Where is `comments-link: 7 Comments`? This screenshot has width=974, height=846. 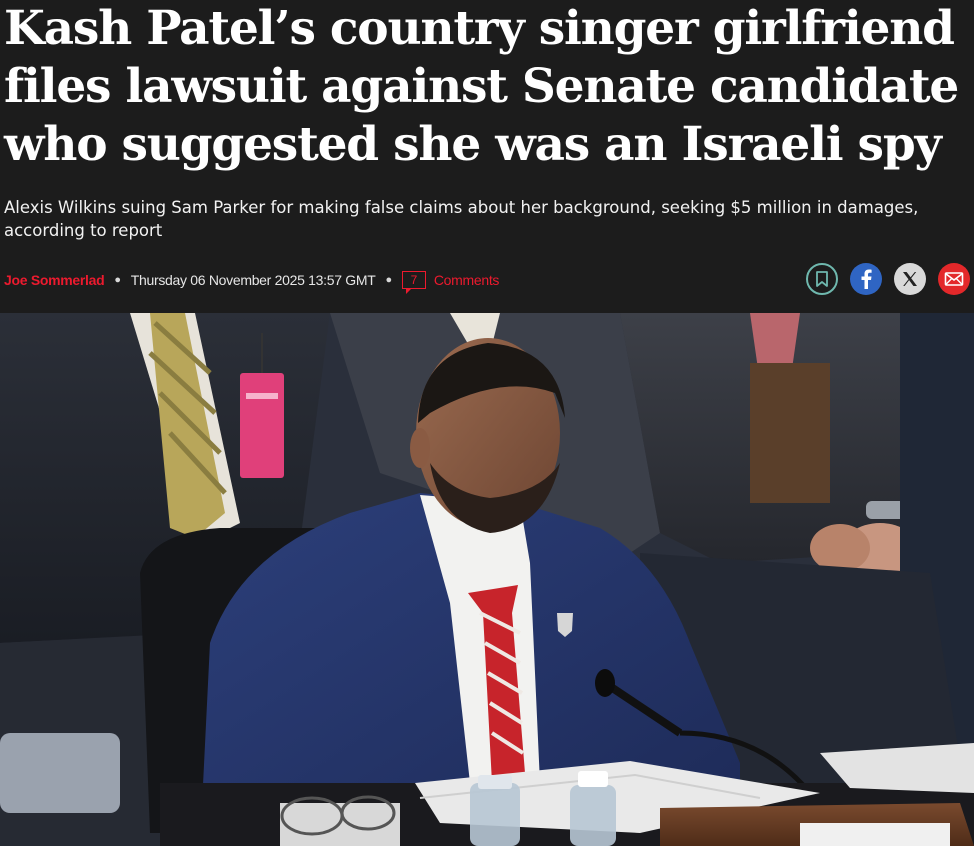 comments-link: 7 Comments is located at coordinates (450, 282).